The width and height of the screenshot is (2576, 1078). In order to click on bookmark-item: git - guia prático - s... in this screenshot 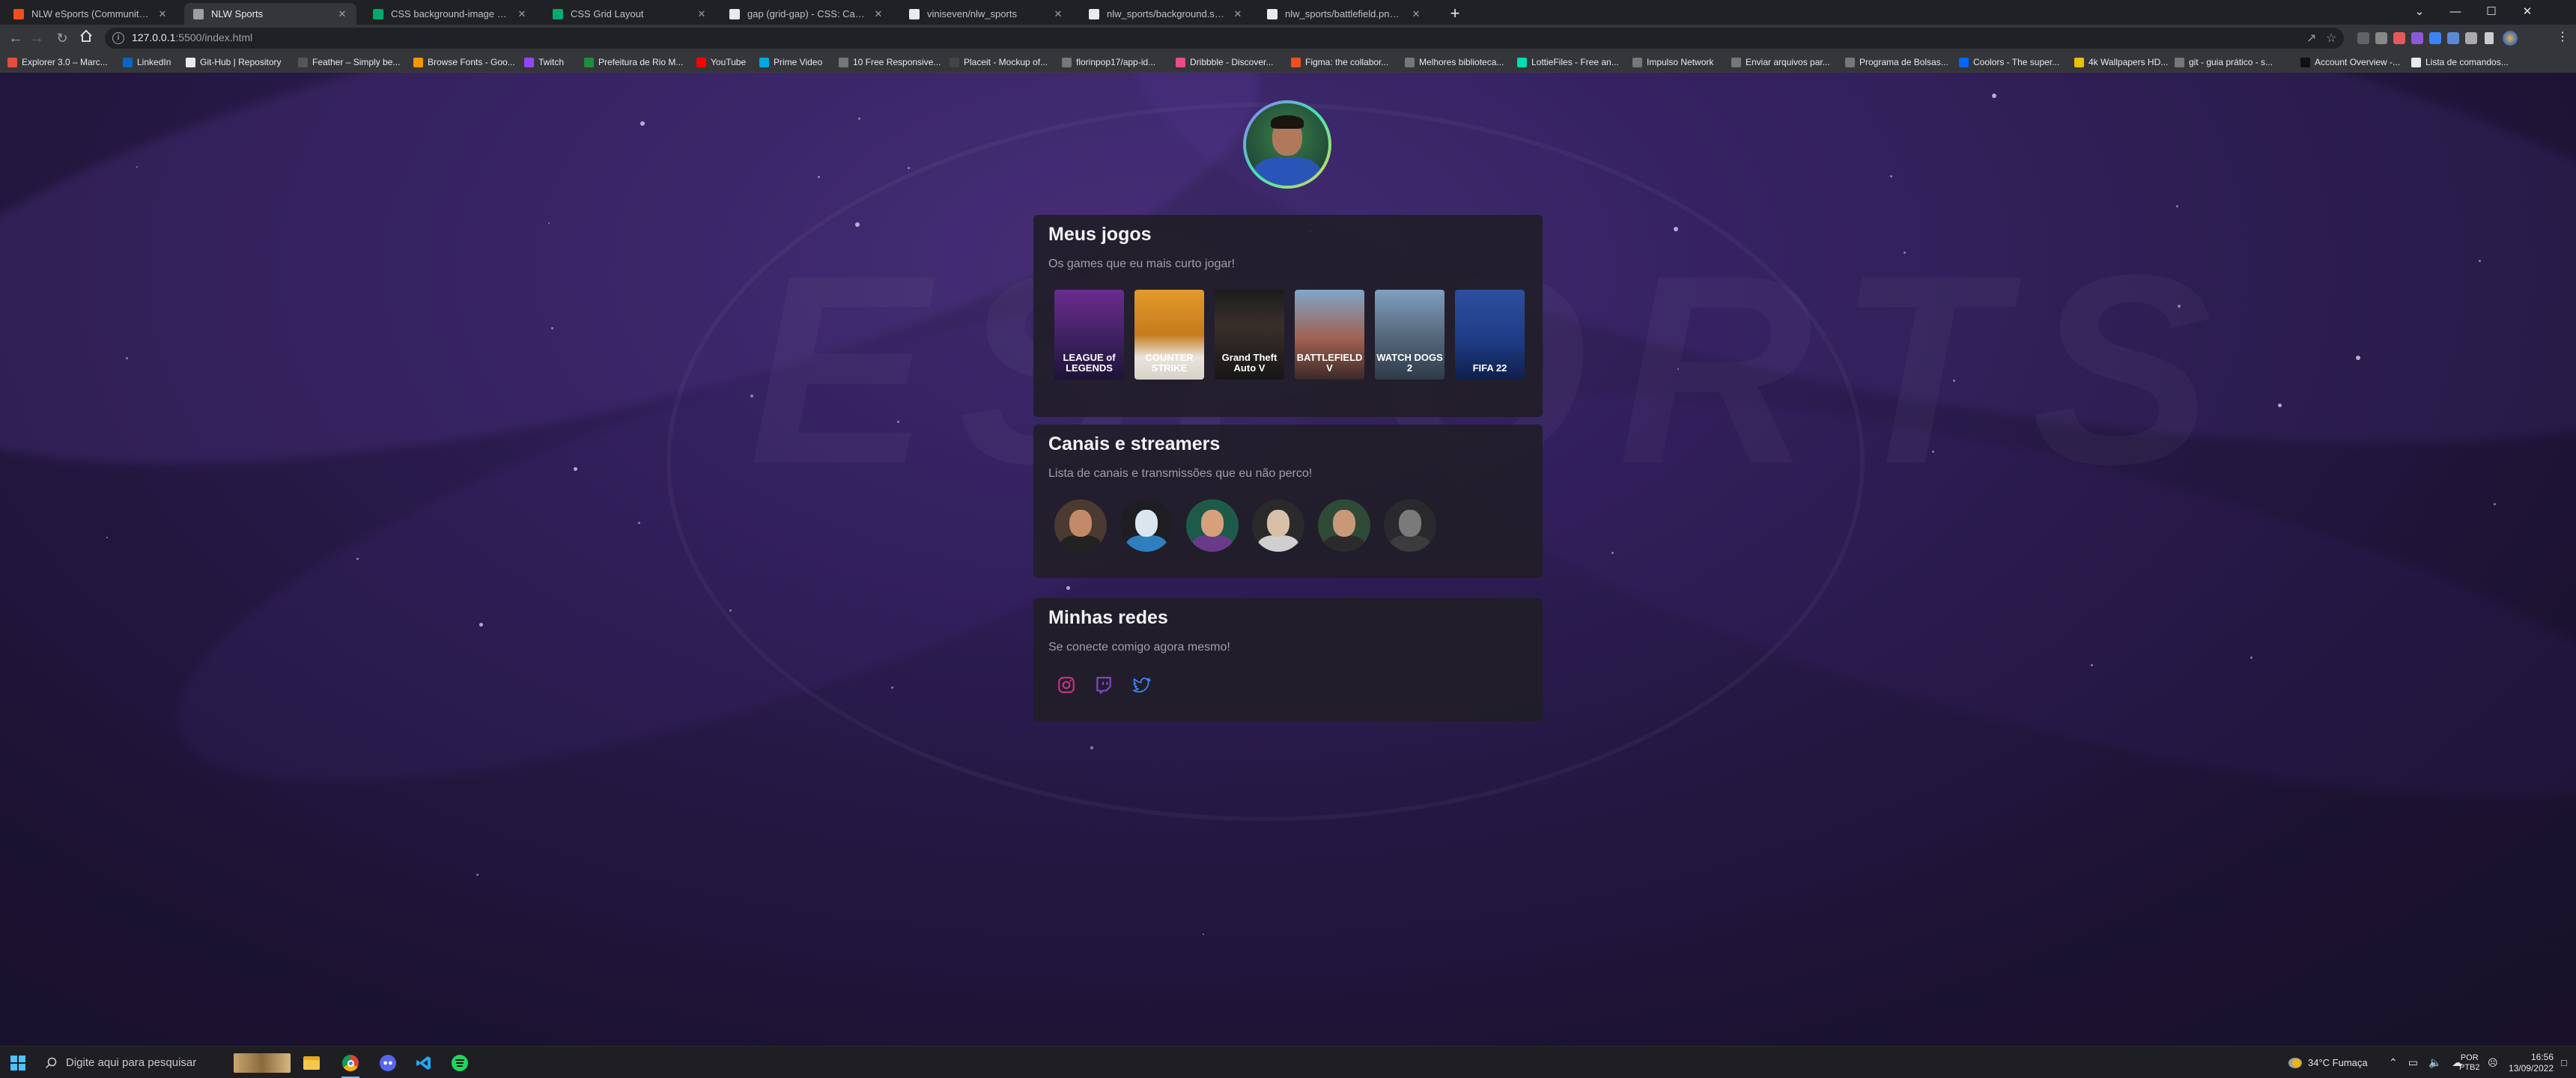, I will do `click(2224, 62)`.